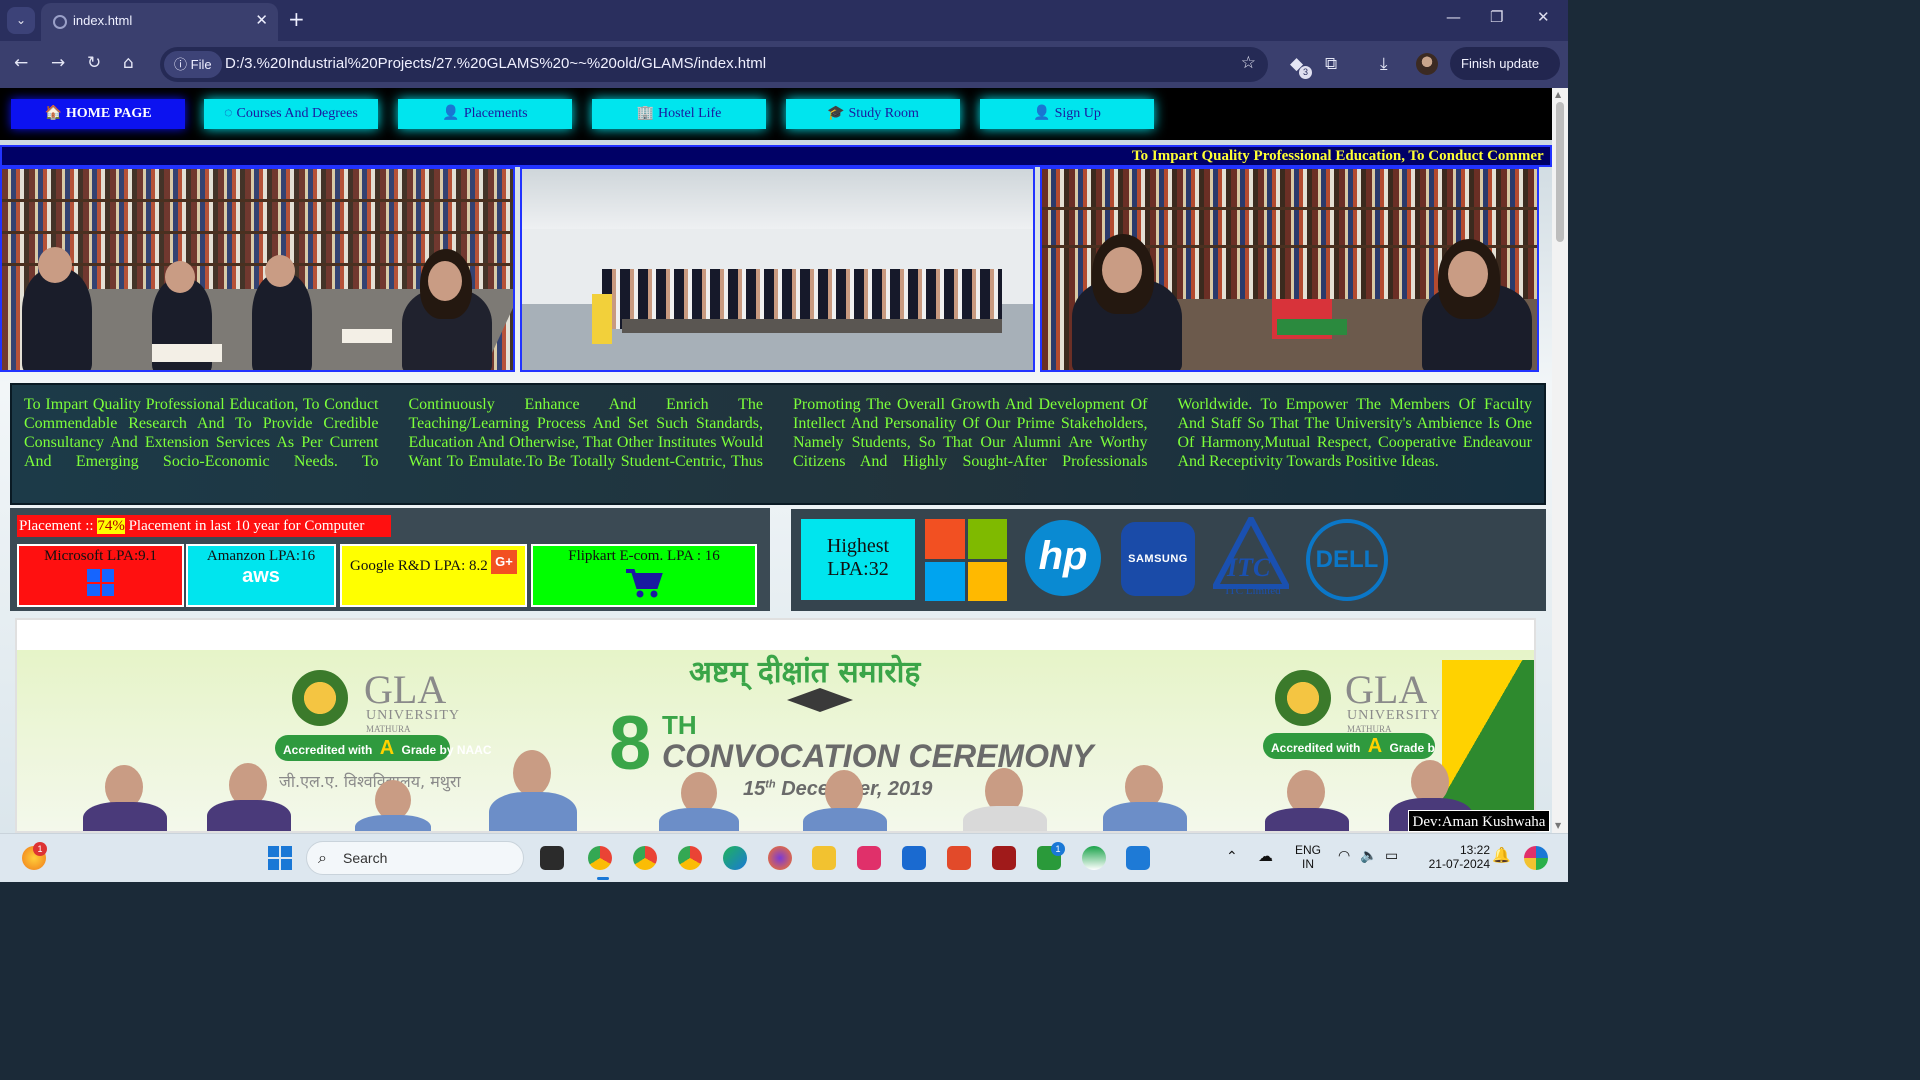 Image resolution: width=1920 pixels, height=1080 pixels. Describe the element at coordinates (1427, 64) in the screenshot. I see `profile-avatar` at that location.